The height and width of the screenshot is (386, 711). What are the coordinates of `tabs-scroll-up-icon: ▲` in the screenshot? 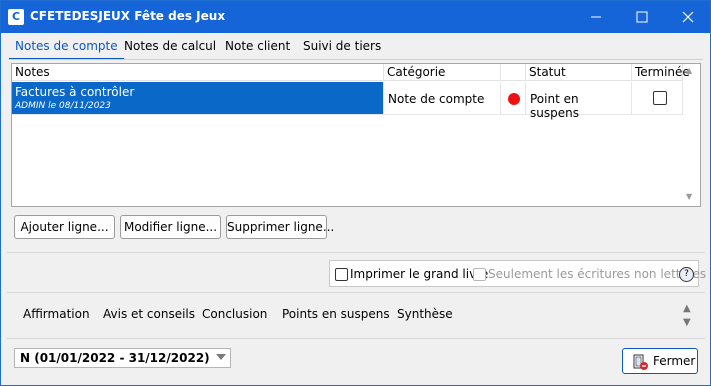 It's located at (687, 308).